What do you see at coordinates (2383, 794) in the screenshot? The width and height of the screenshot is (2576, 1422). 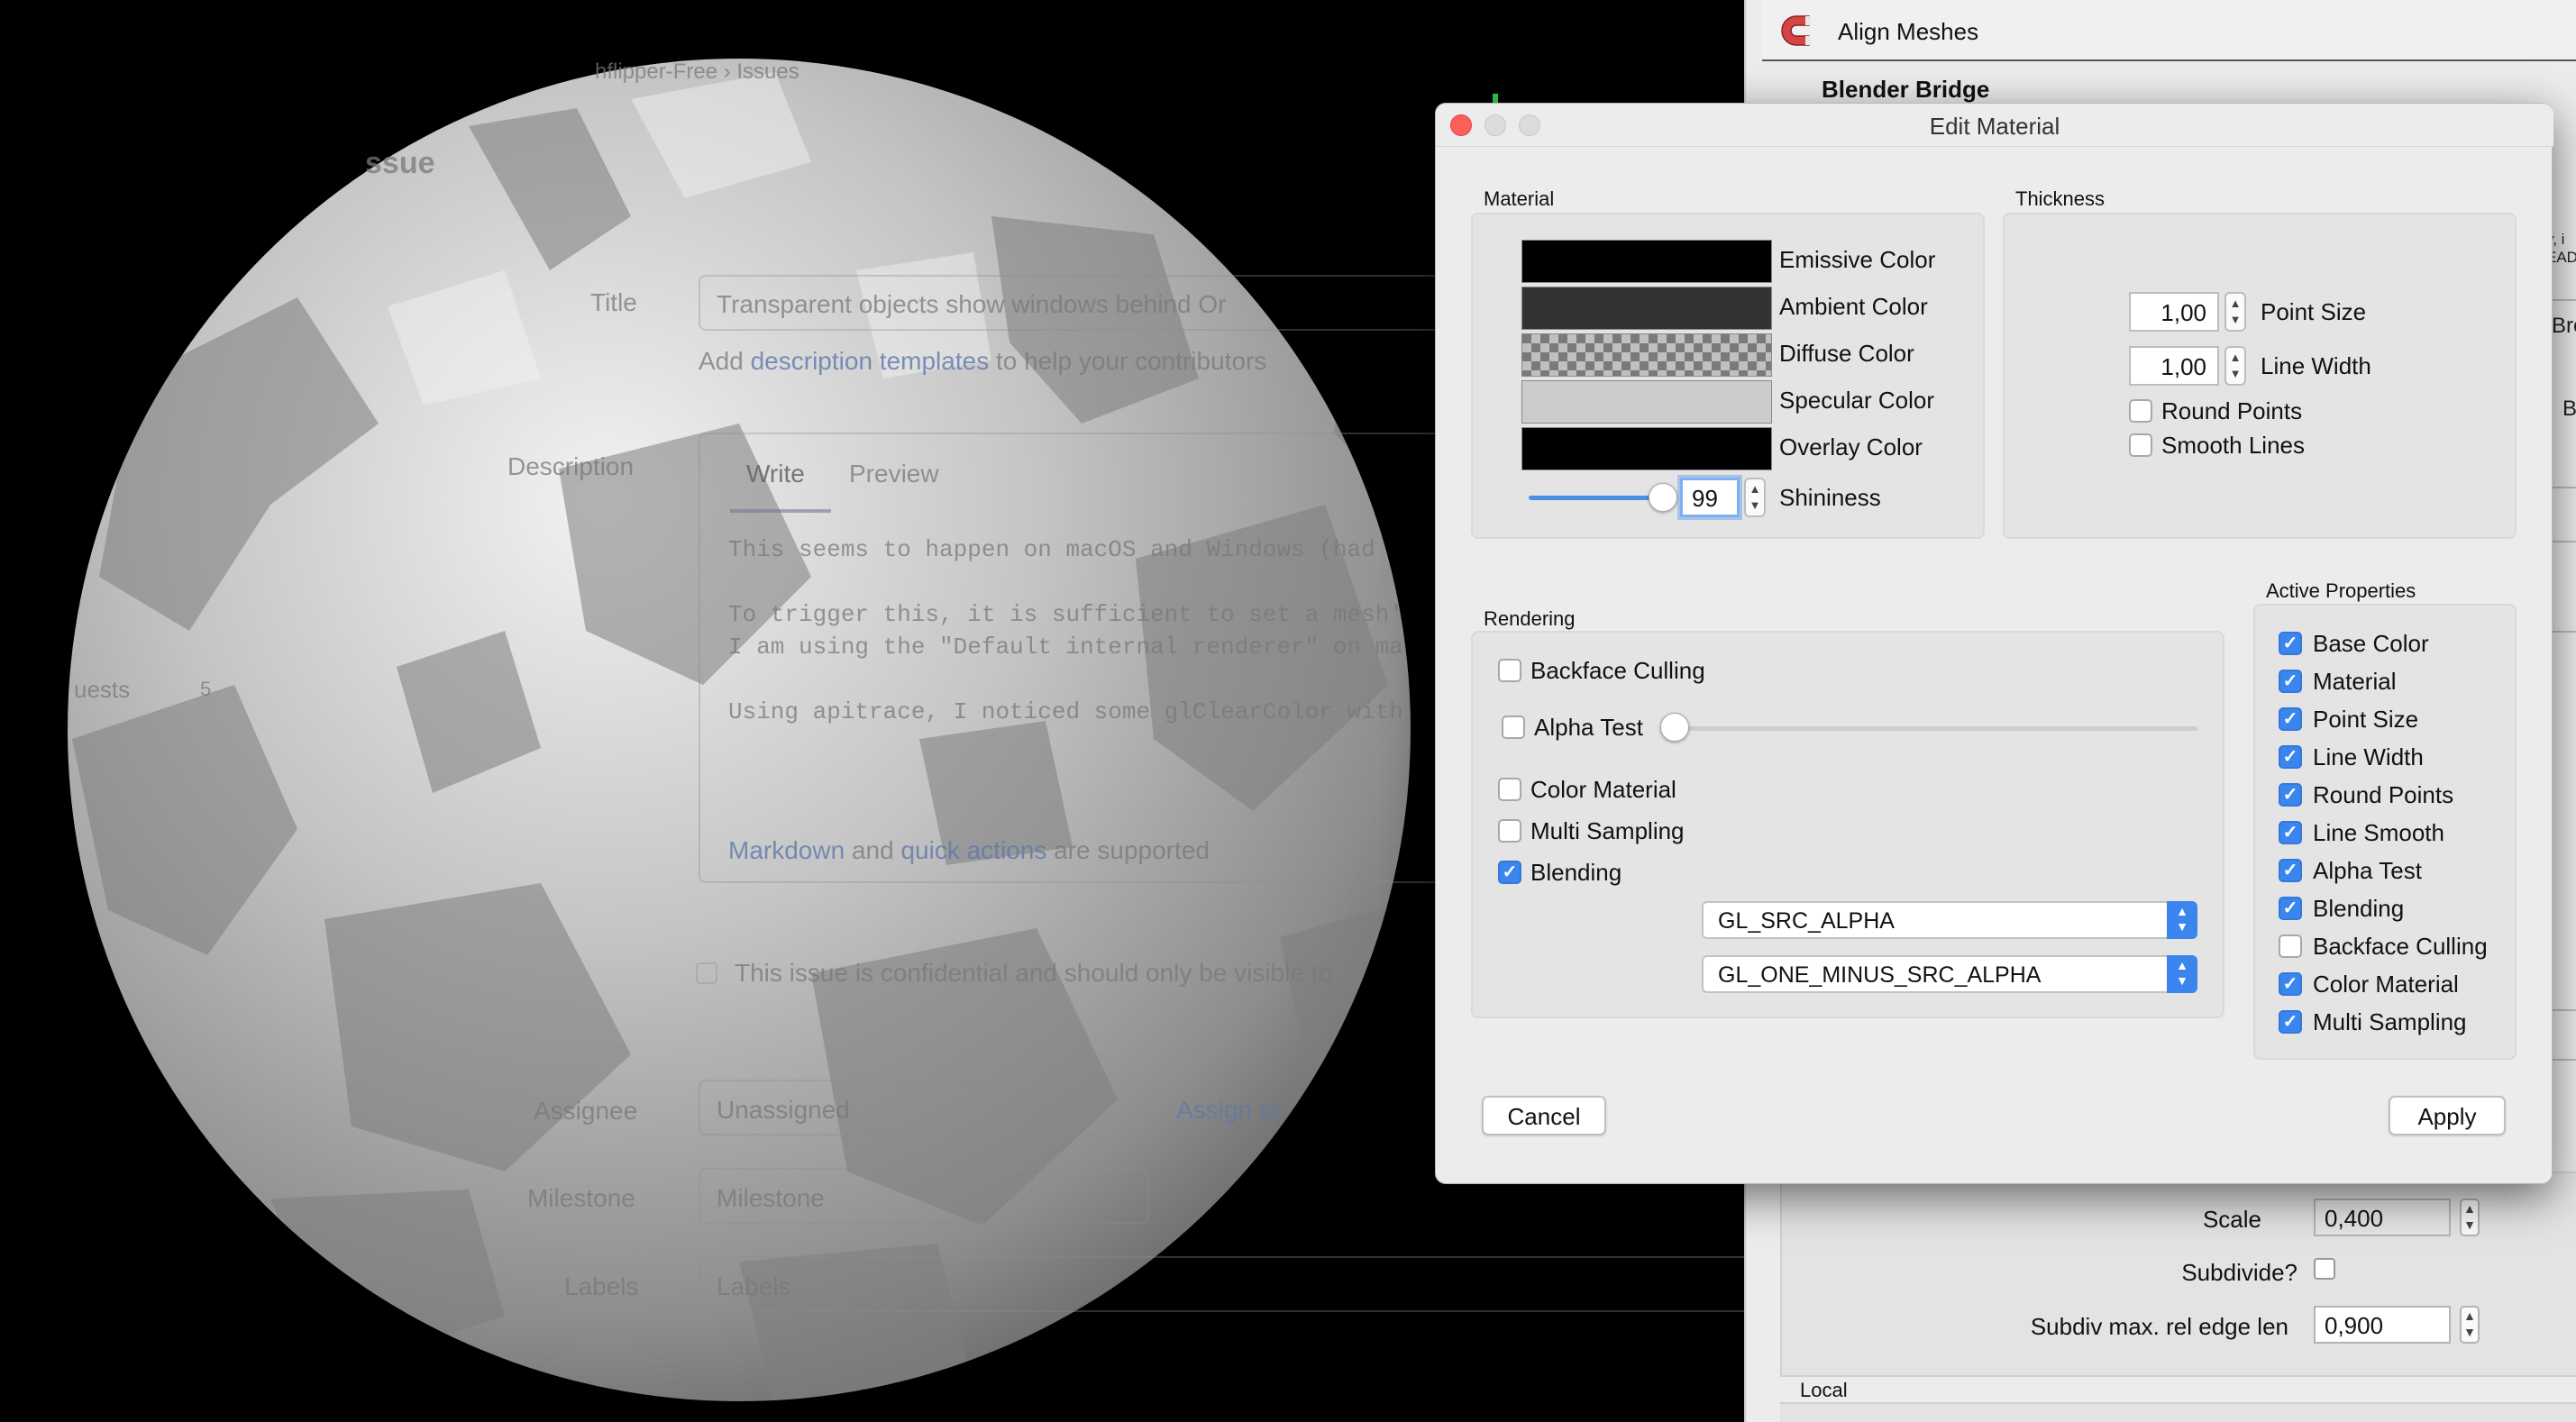 I see `active-property-label: Round Points` at bounding box center [2383, 794].